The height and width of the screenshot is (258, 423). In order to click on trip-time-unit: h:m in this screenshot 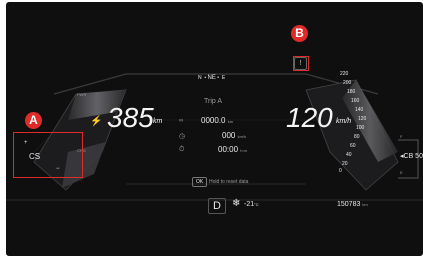, I will do `click(243, 150)`.